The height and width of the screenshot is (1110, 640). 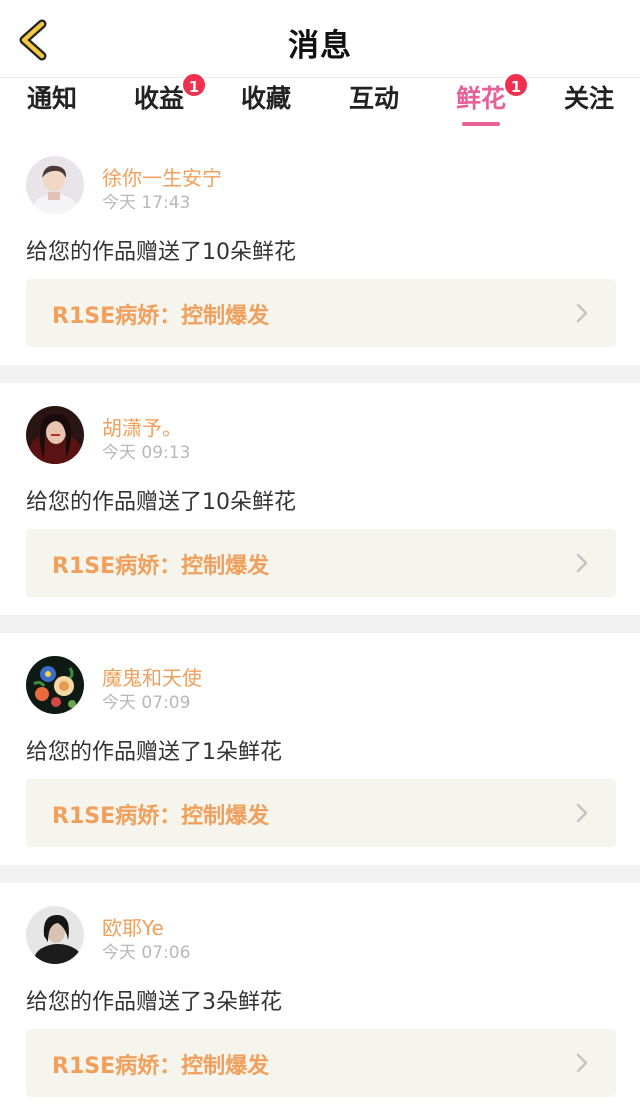 I want to click on tab-label: 互动, so click(x=373, y=98).